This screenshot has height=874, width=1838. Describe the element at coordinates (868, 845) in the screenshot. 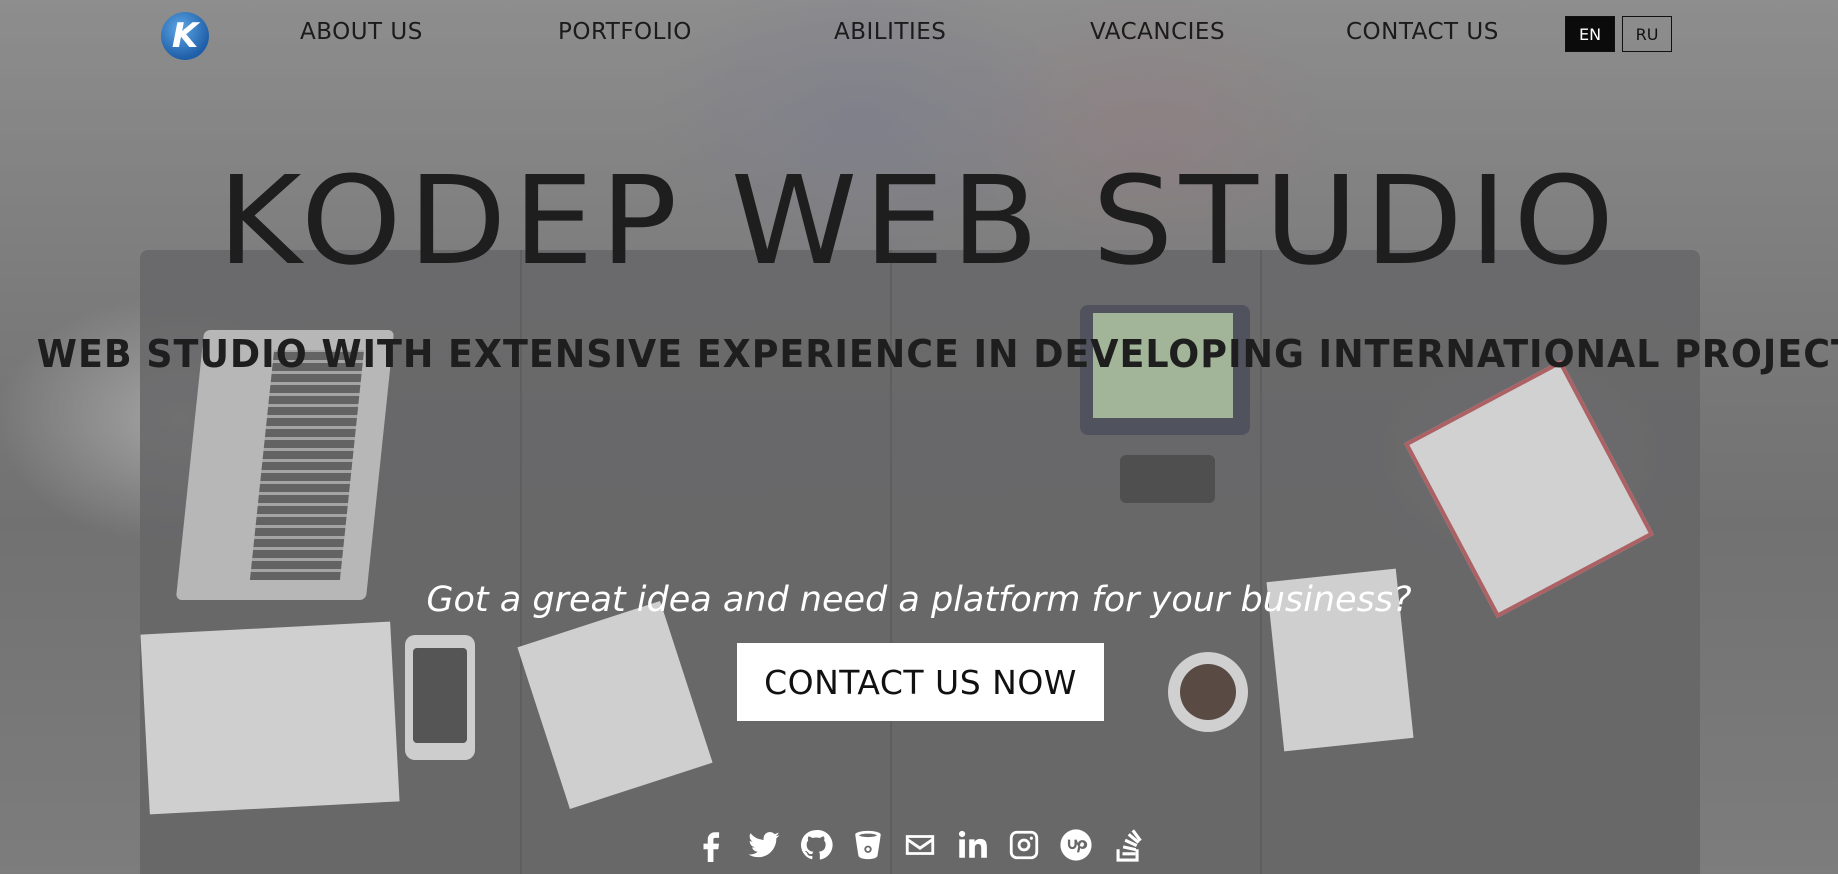

I see `bitbucket-icon` at that location.